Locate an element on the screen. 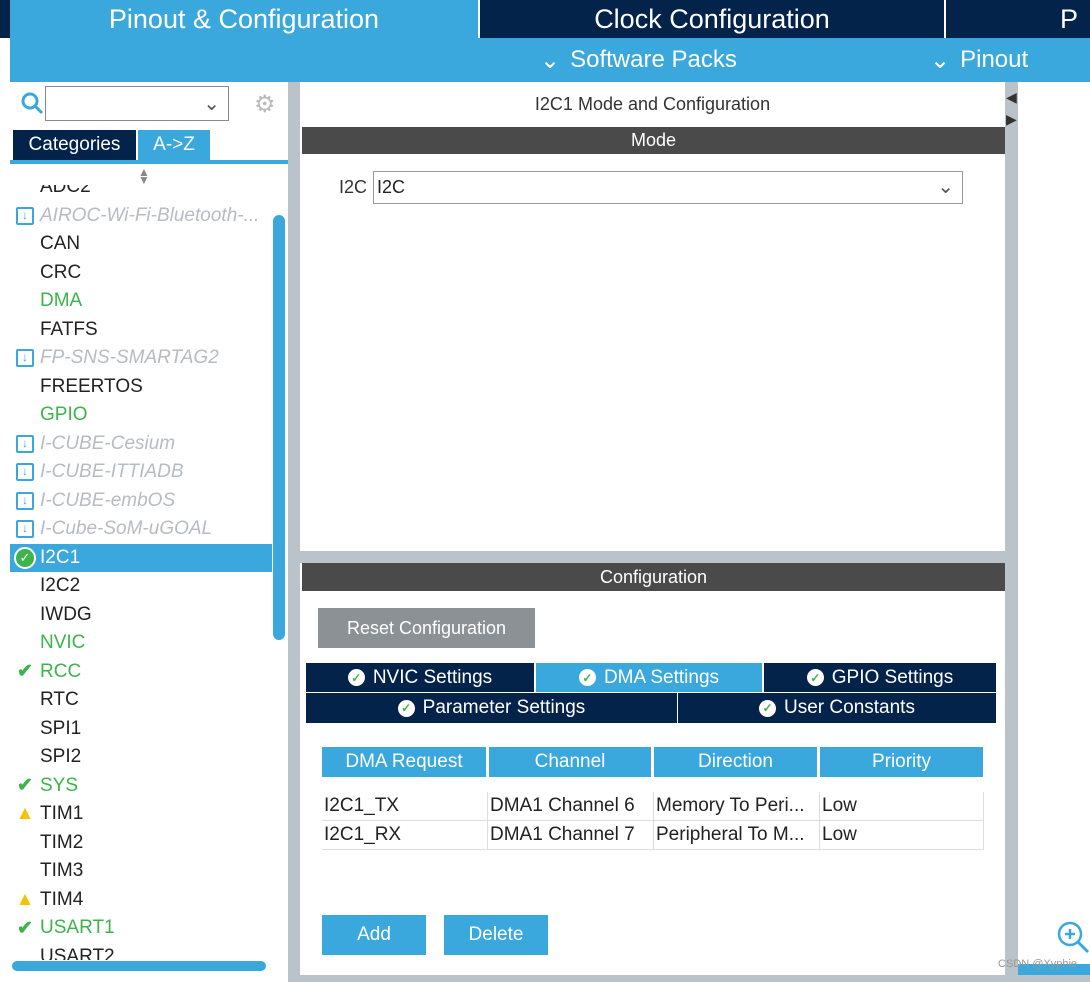 This screenshot has width=1090, height=982. sidebar-item-label: I-CUBE-ITTIADB is located at coordinates (112, 471).